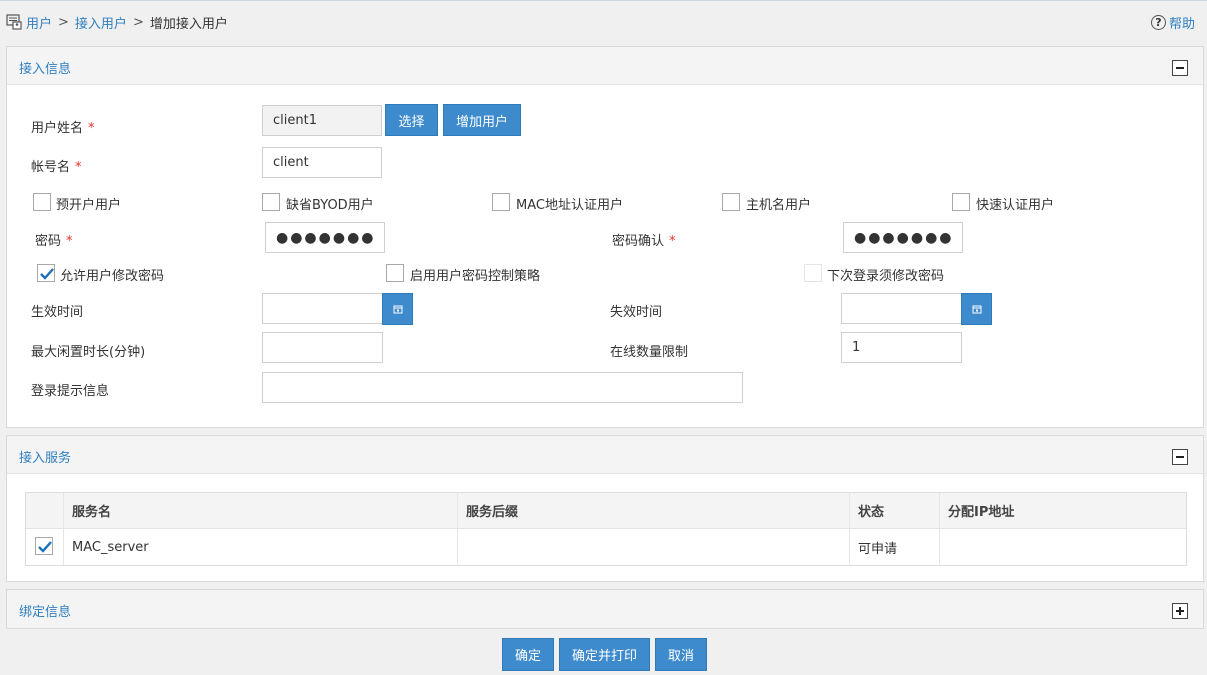  What do you see at coordinates (605, 66) in the screenshot?
I see `access-info-header: 接入信息` at bounding box center [605, 66].